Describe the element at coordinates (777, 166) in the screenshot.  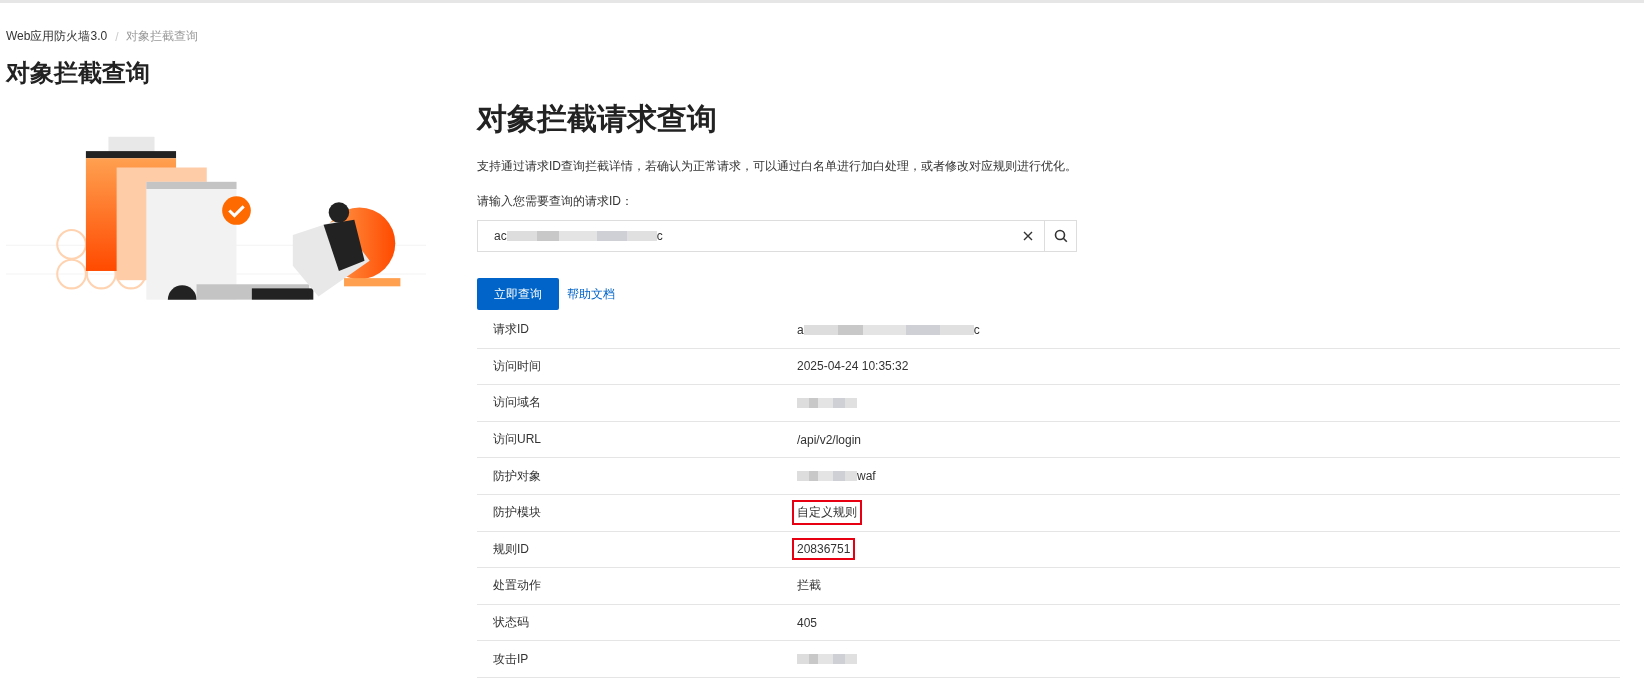
I see `description-text: 支持通过请求ID查询拦截详情，若确认为正常请求，可以通过白名单进行加白处理，或者修改对应规则进行优化。` at that location.